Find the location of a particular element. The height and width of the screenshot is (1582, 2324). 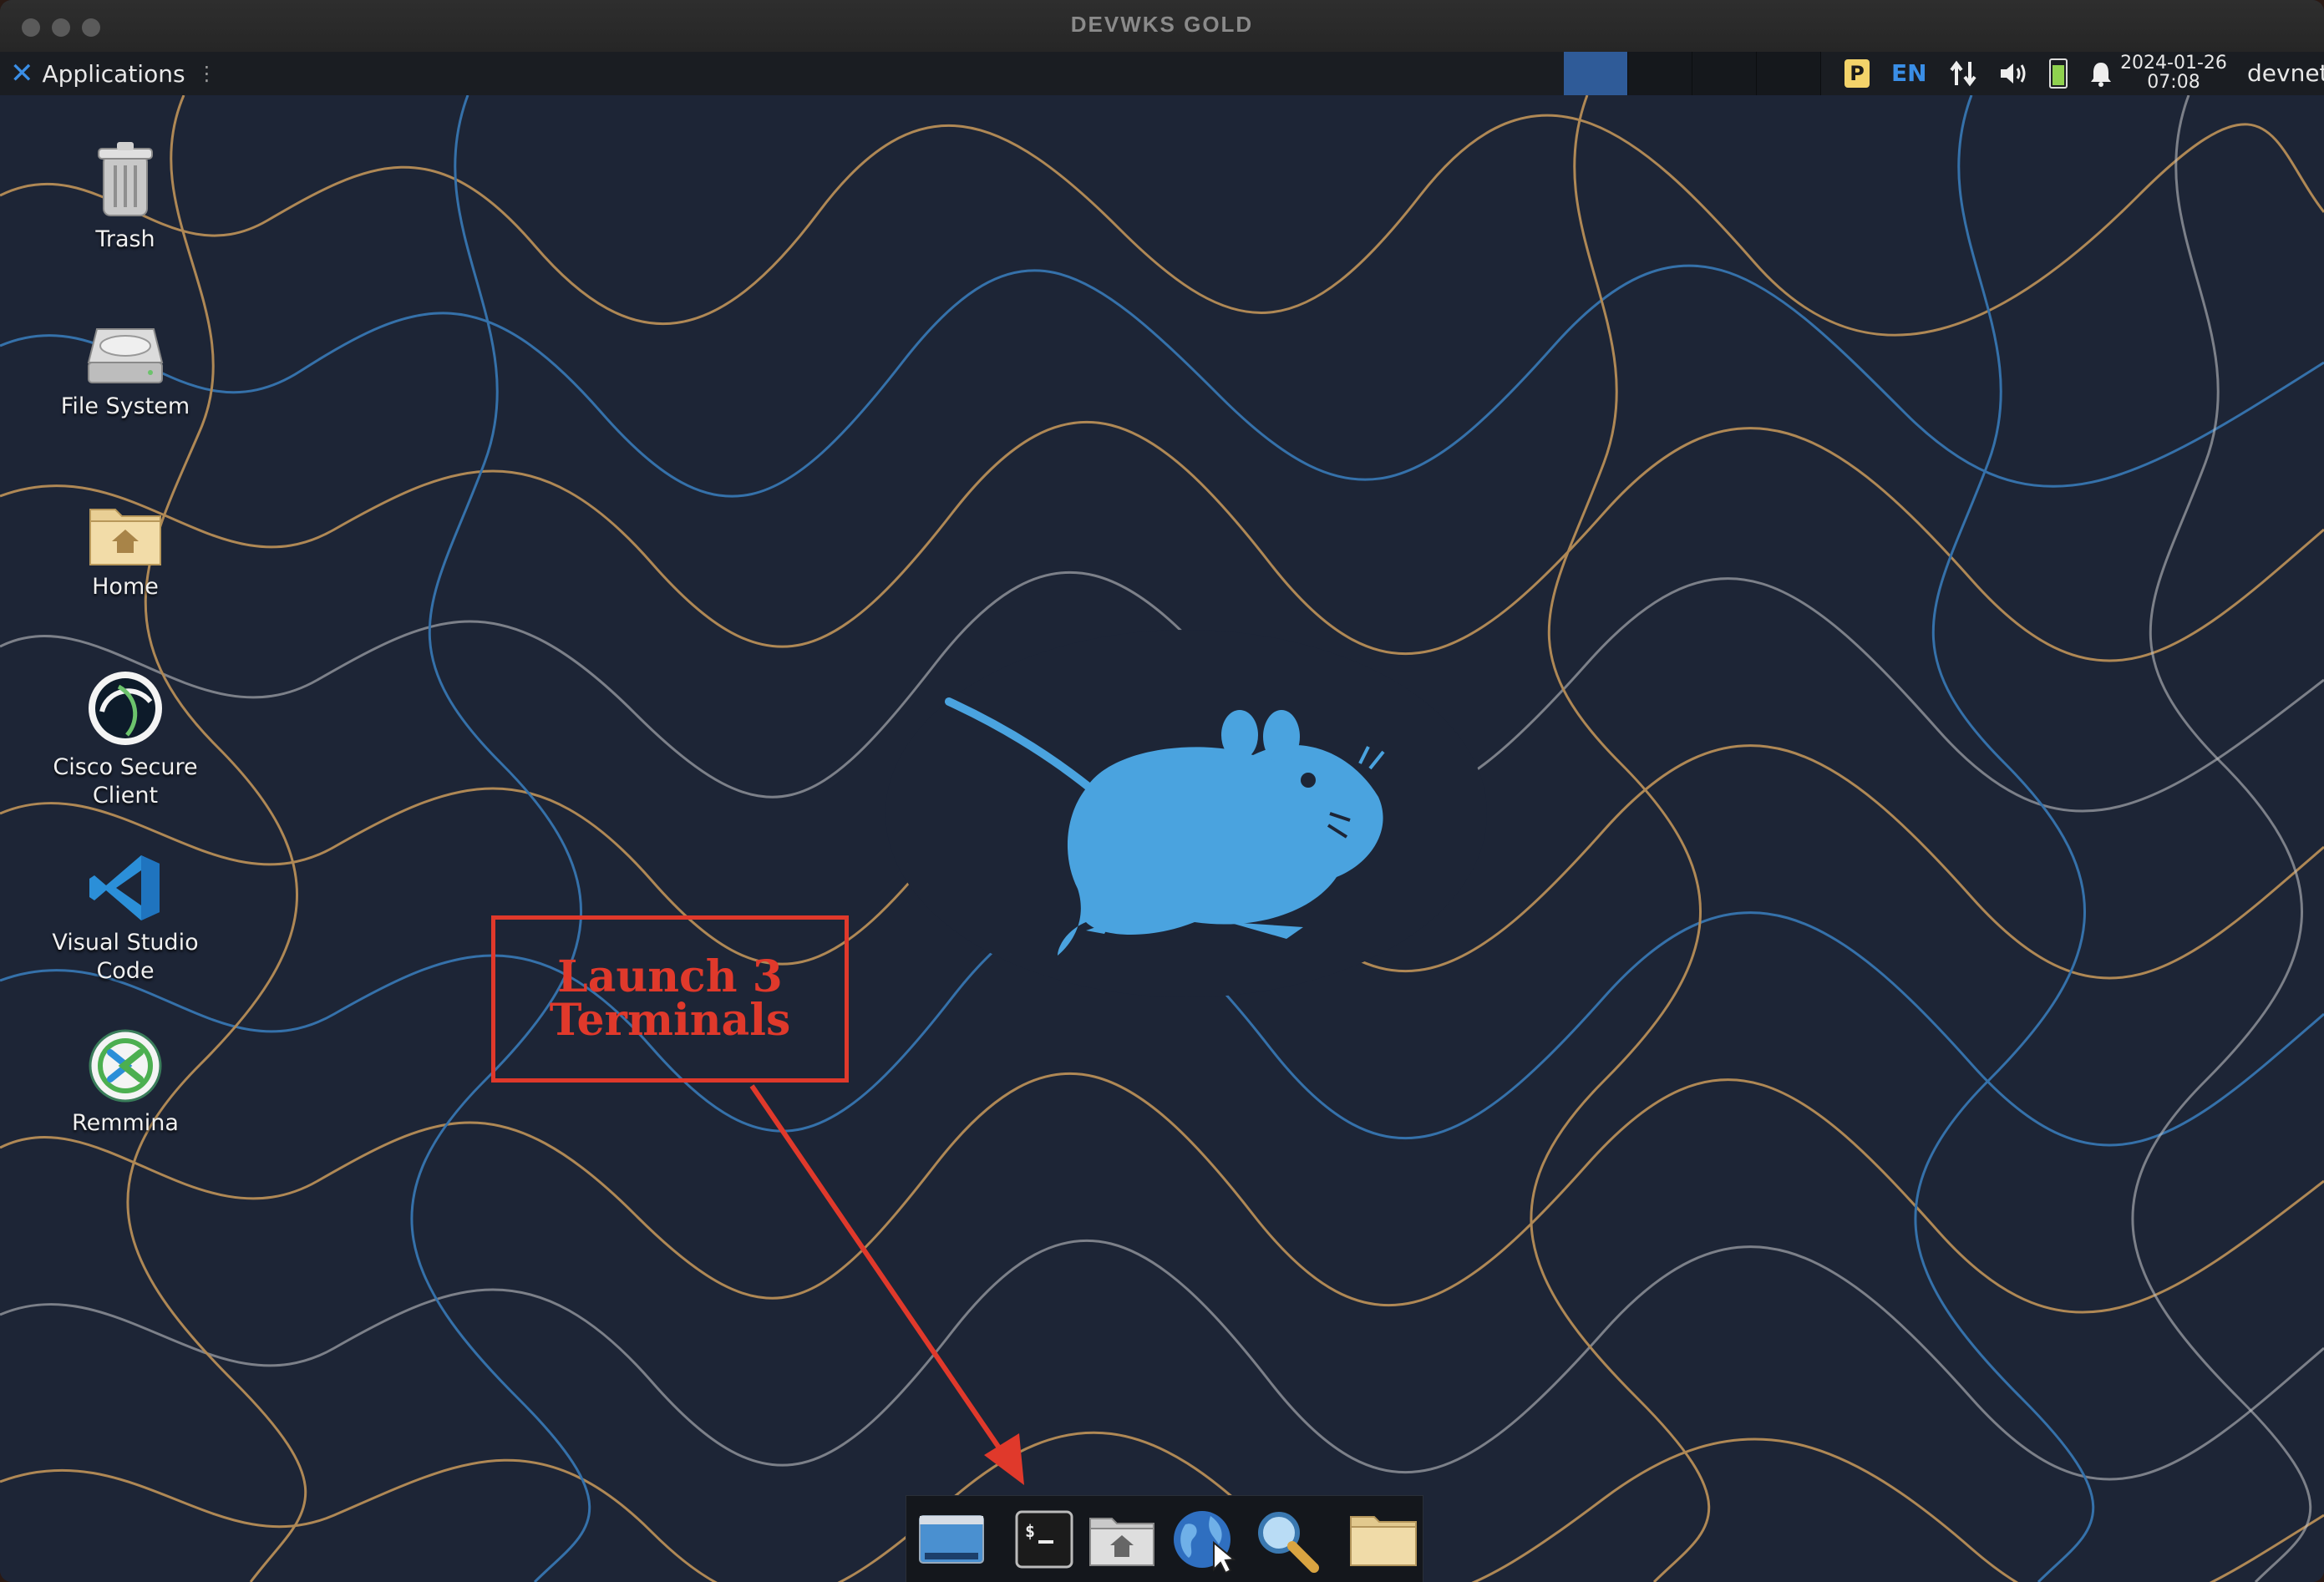

annotation-line-1: Launch 3 is located at coordinates (670, 976).